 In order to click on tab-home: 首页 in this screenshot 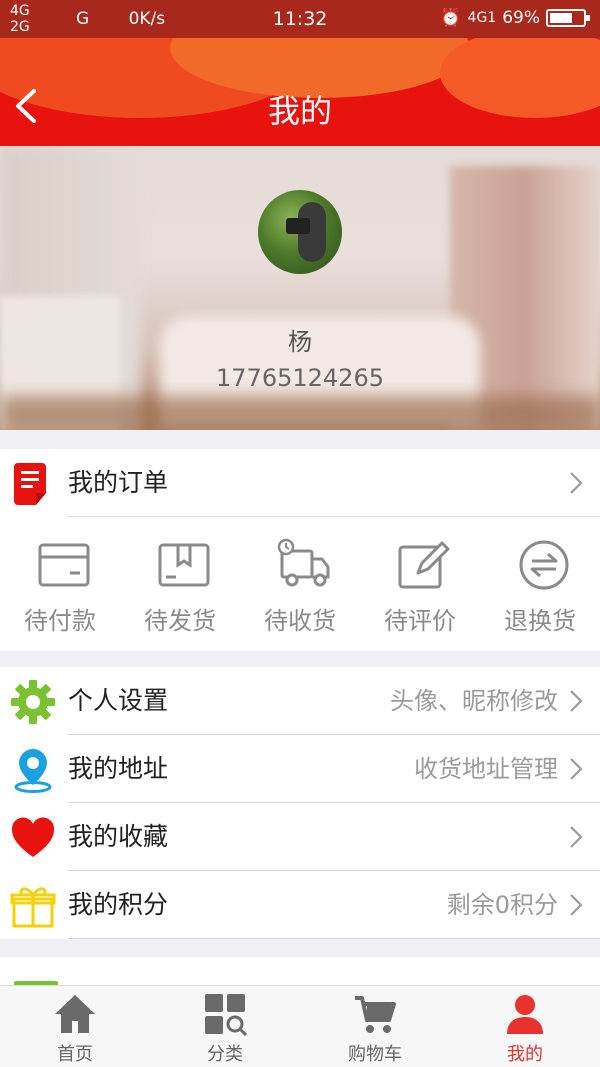, I will do `click(75, 1026)`.